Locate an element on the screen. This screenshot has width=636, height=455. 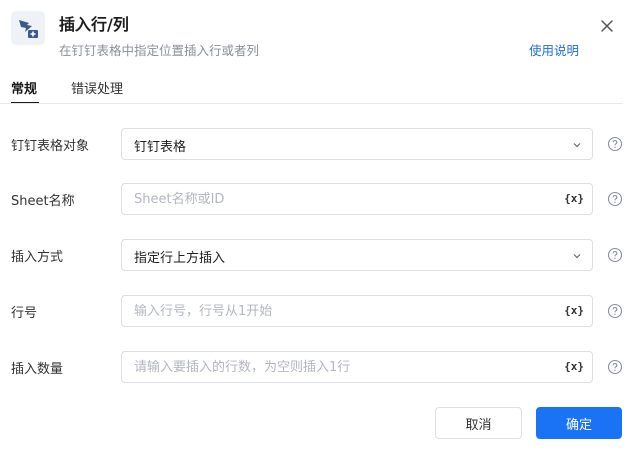
form-row-dingtalk-sheet: 钉钉表格对象 钉钉表格 is located at coordinates (318, 144).